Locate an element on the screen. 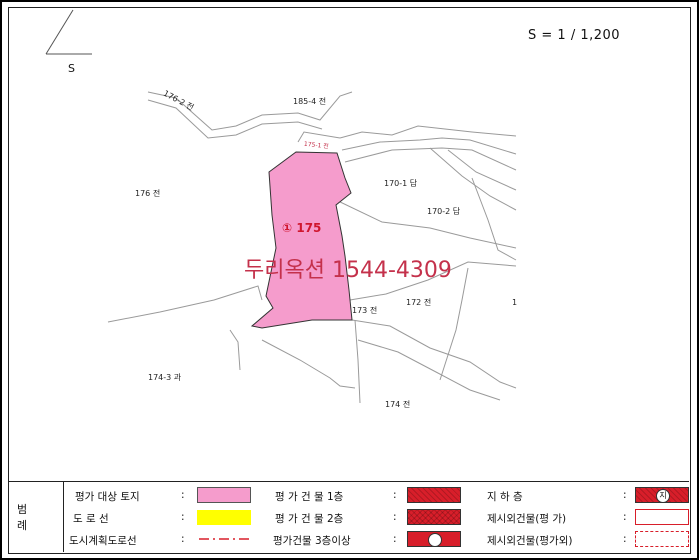  legend-pink-swatch is located at coordinates (224, 495).